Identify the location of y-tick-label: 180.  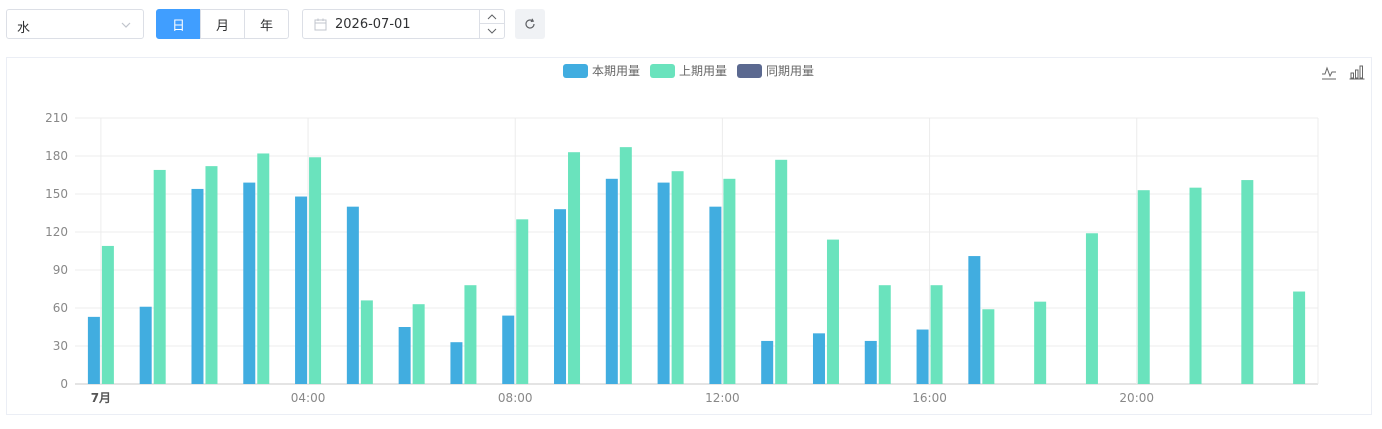
(56, 156).